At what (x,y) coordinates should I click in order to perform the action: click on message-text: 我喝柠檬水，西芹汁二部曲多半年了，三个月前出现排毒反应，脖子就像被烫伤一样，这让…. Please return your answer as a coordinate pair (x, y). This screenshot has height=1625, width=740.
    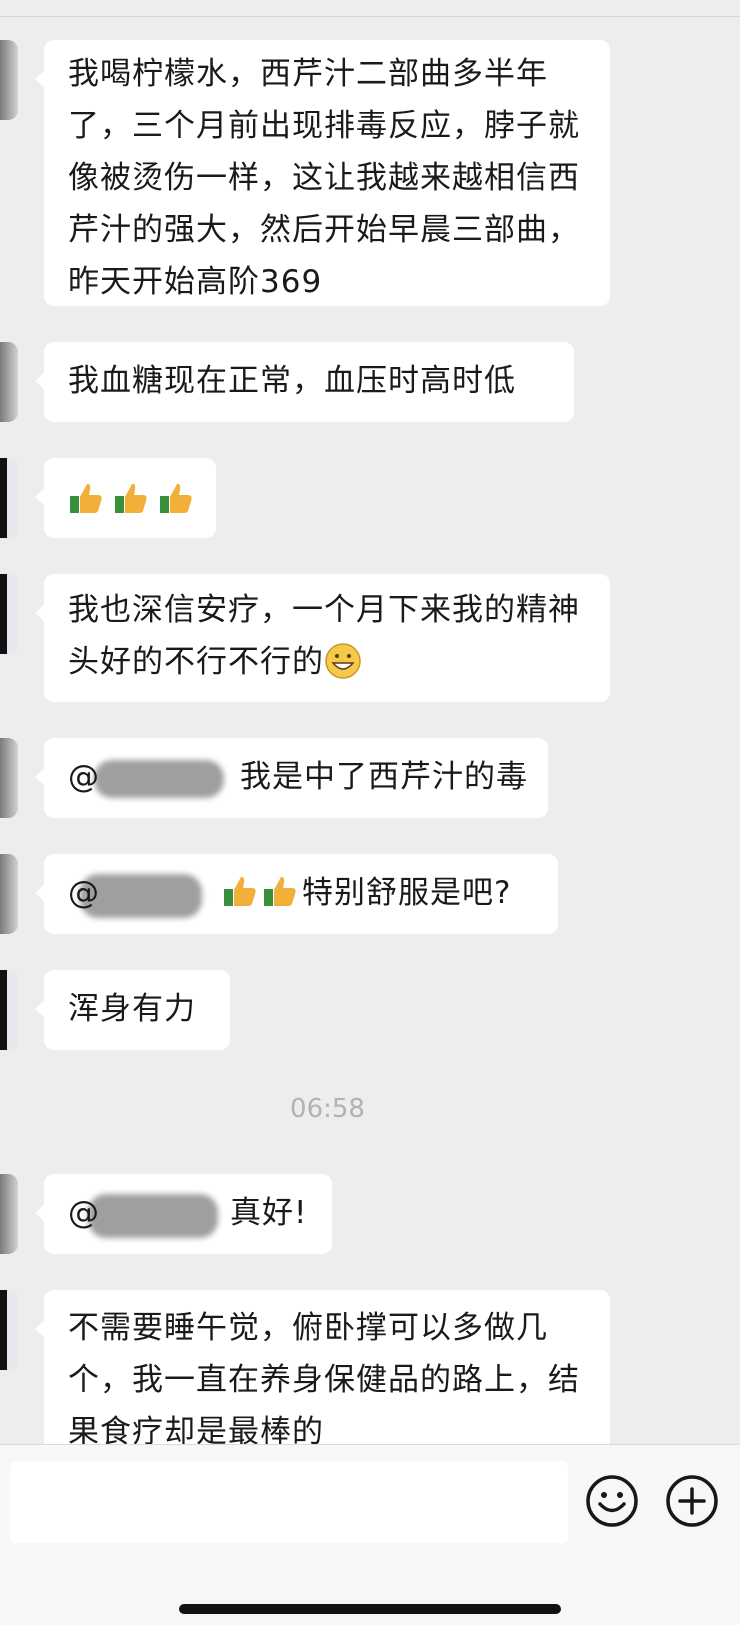
    Looking at the image, I should click on (324, 178).